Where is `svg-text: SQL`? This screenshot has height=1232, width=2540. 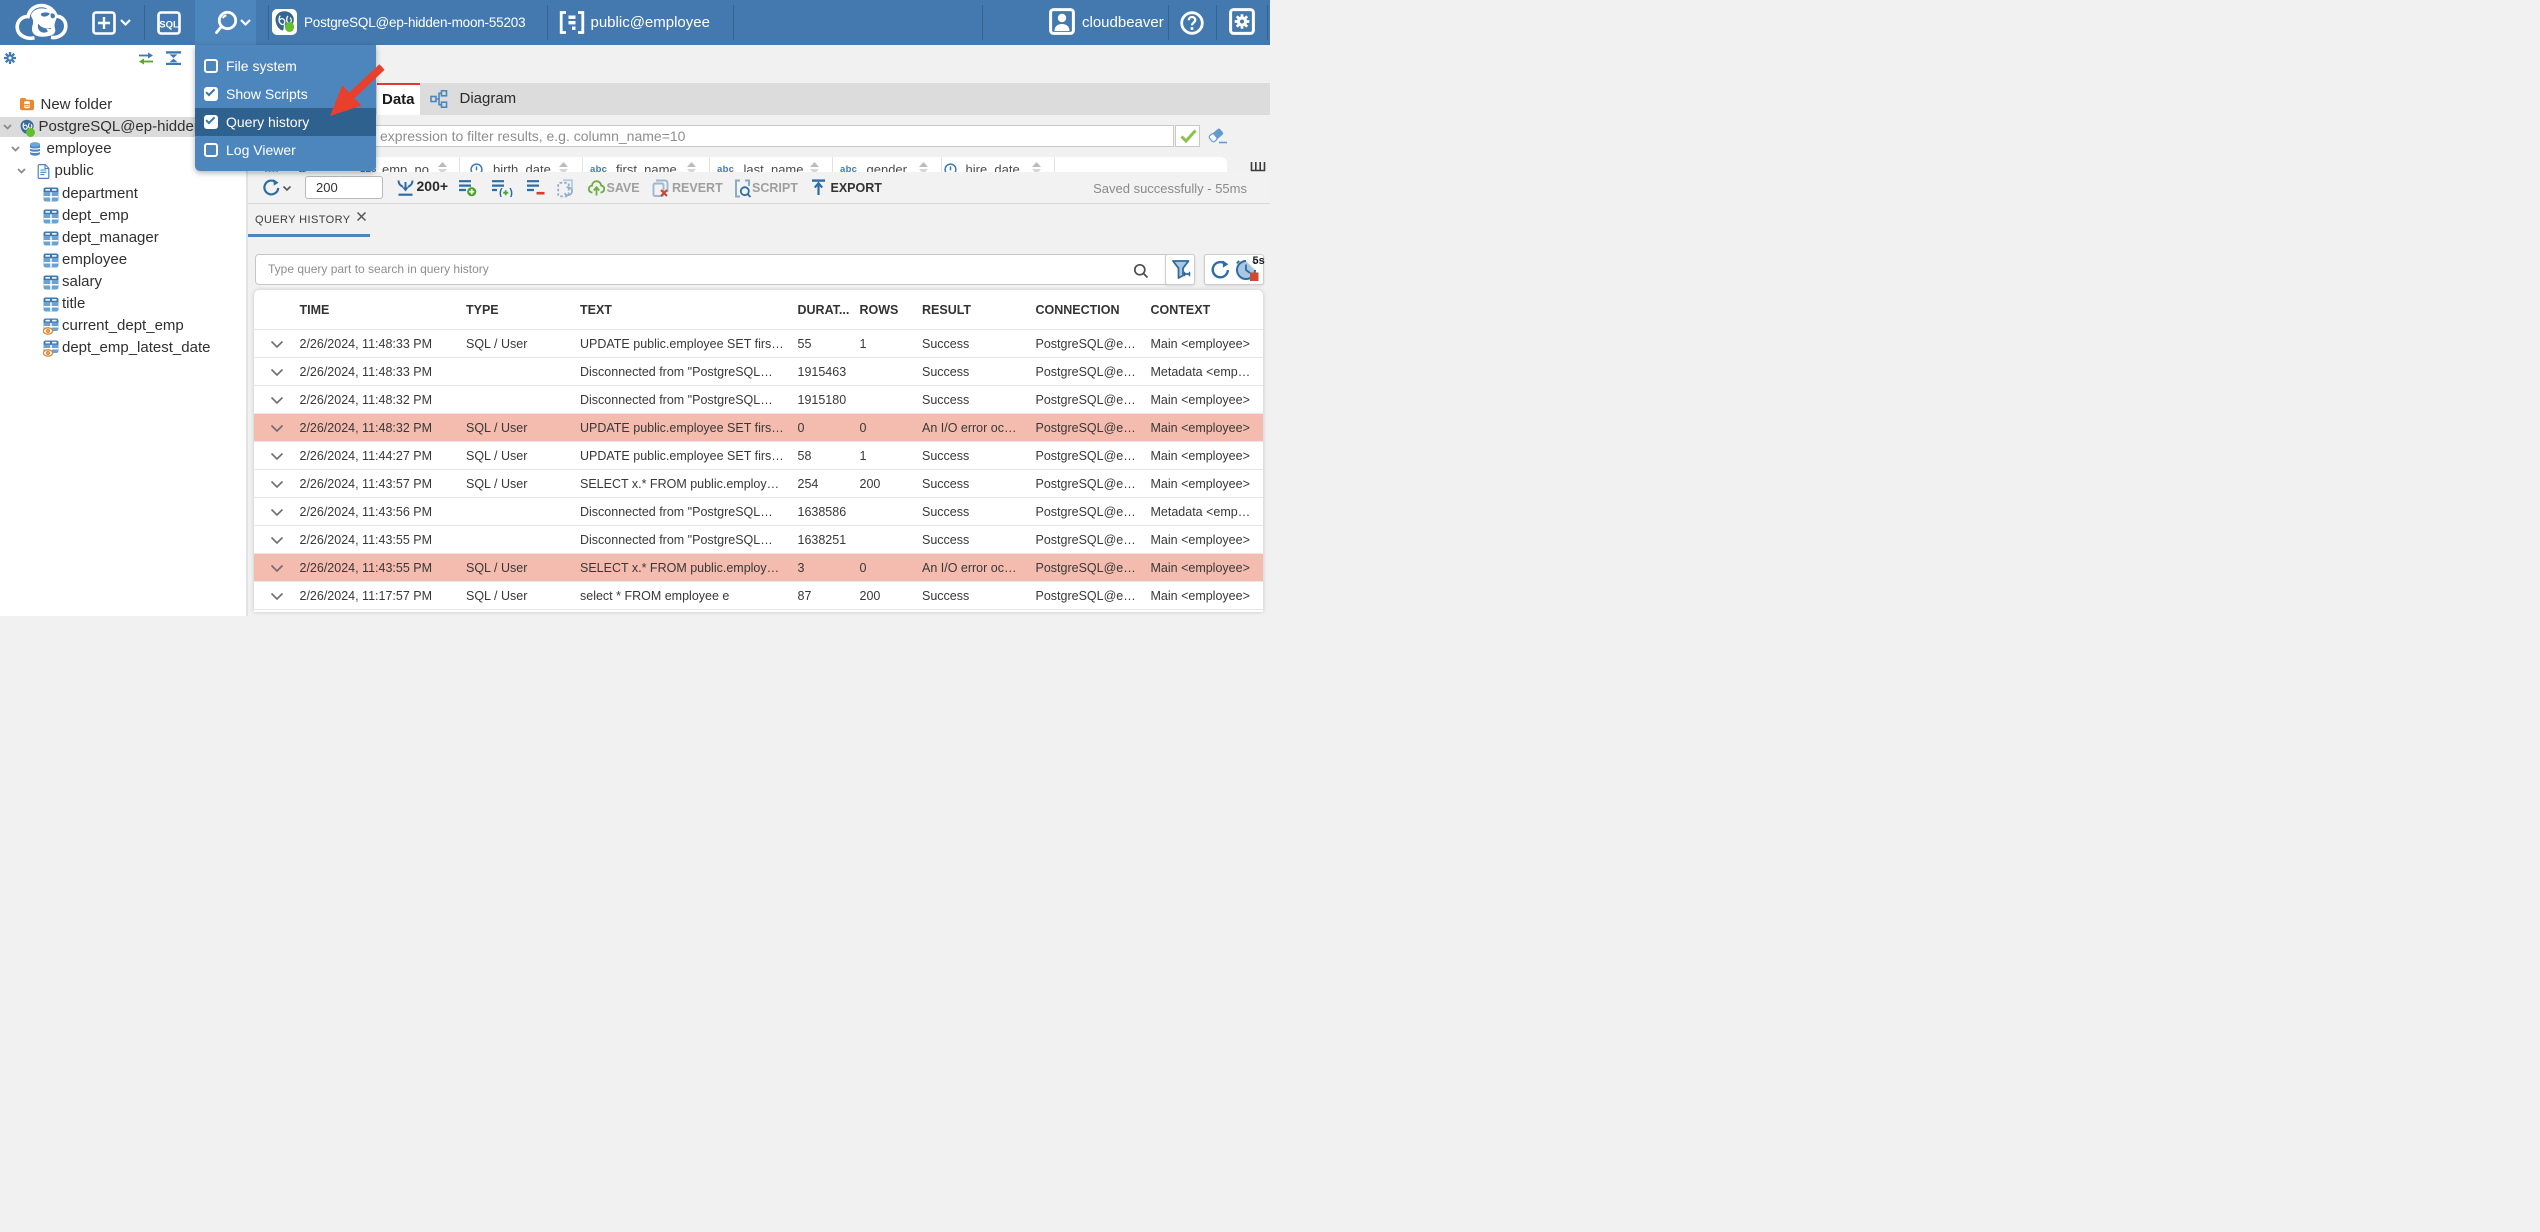 svg-text: SQL is located at coordinates (169, 24).